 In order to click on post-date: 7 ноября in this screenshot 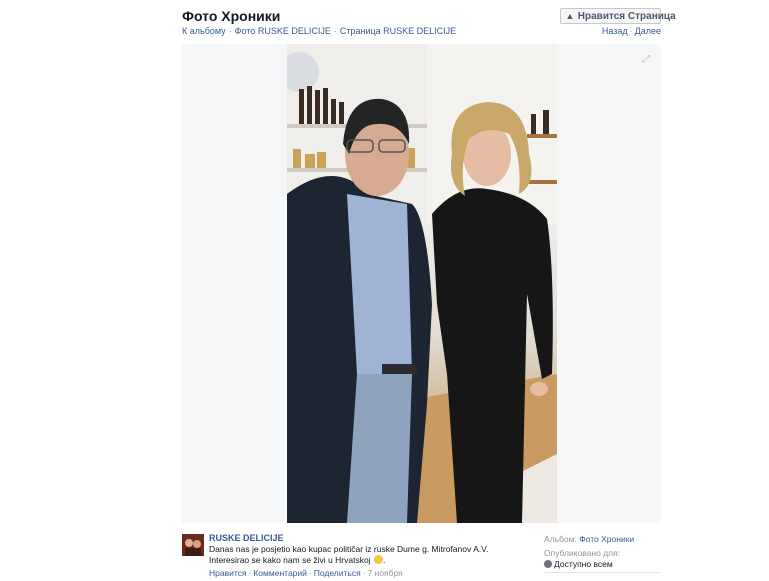, I will do `click(385, 573)`.